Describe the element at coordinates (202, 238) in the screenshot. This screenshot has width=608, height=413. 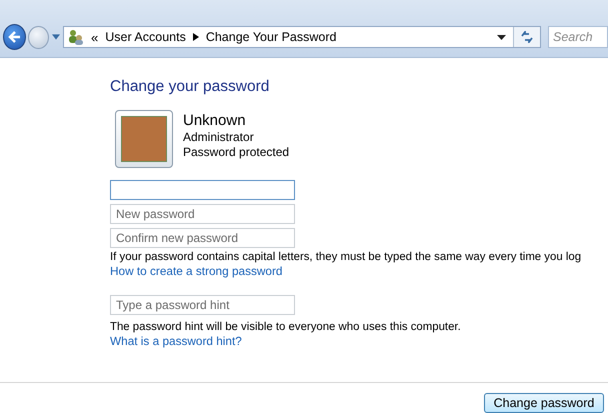
I see `password-field: Confirm new password` at that location.